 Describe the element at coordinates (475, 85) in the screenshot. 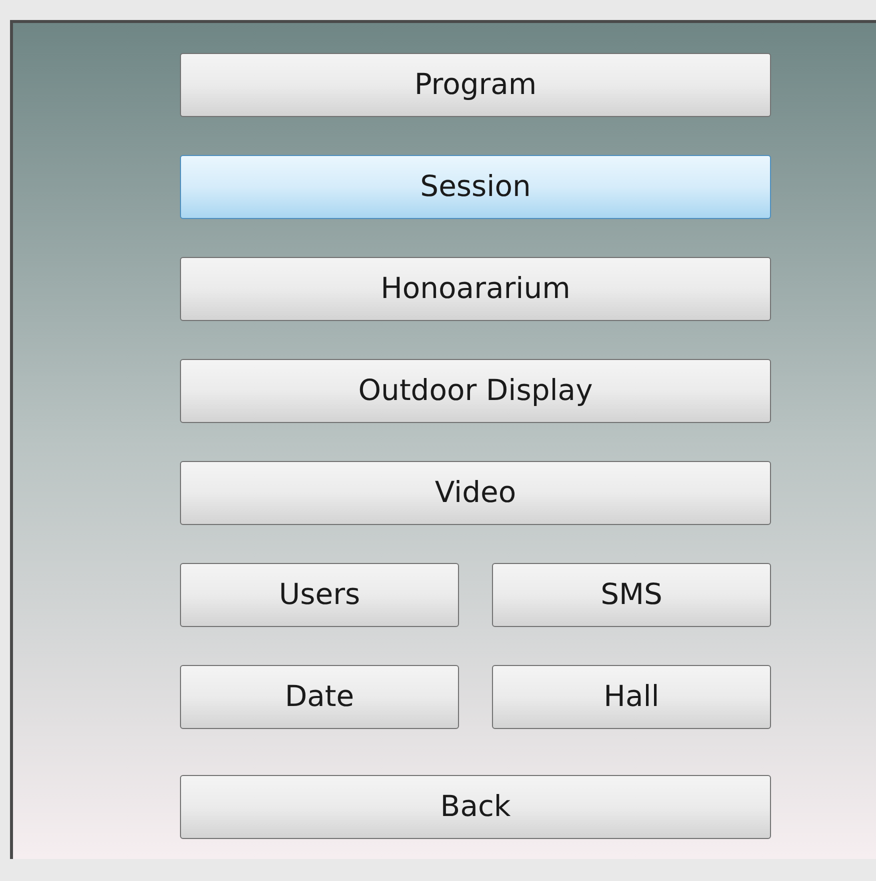

I see `menu-button: Program` at that location.